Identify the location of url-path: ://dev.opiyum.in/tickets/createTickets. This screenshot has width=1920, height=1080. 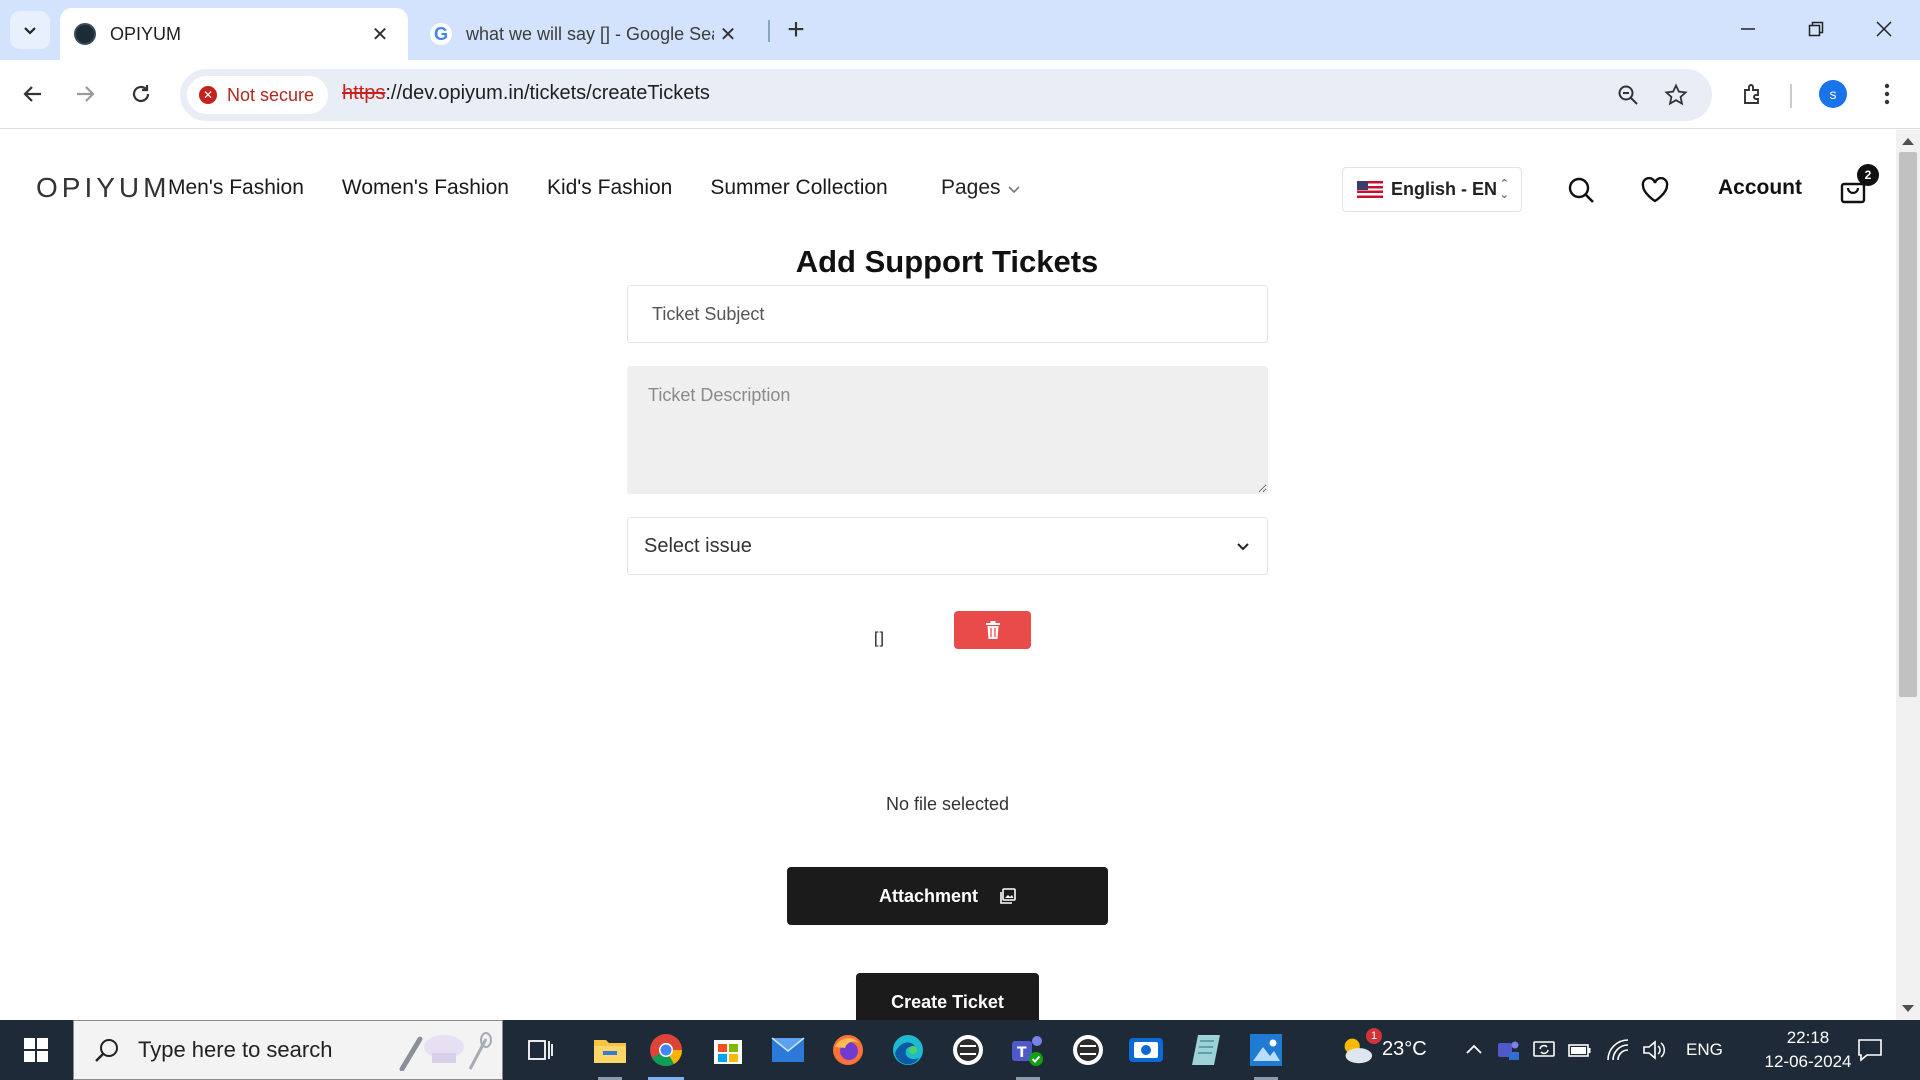
(547, 93).